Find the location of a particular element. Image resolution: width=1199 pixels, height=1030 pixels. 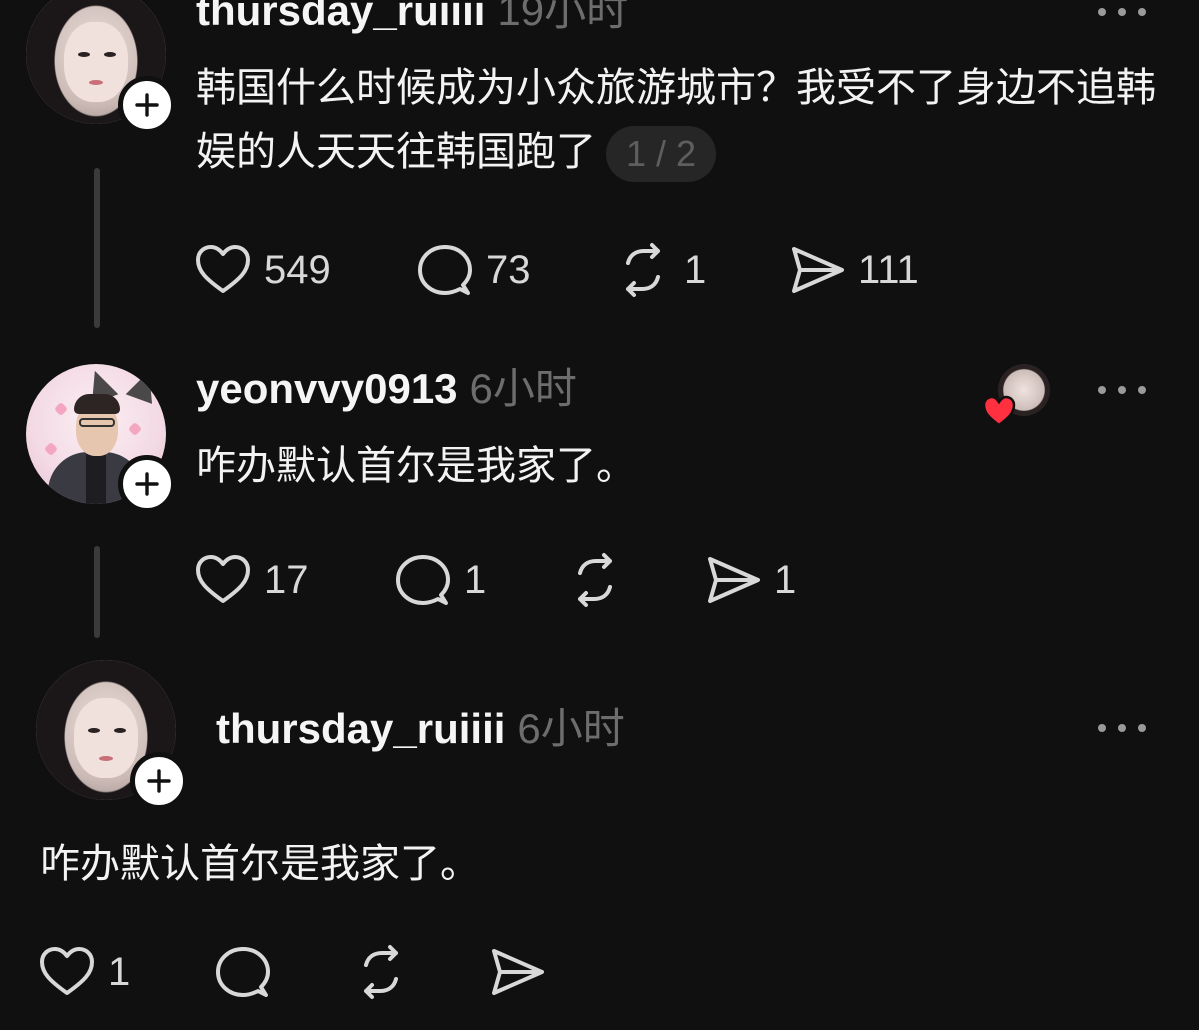

follow-button is located at coordinates (159, 781).